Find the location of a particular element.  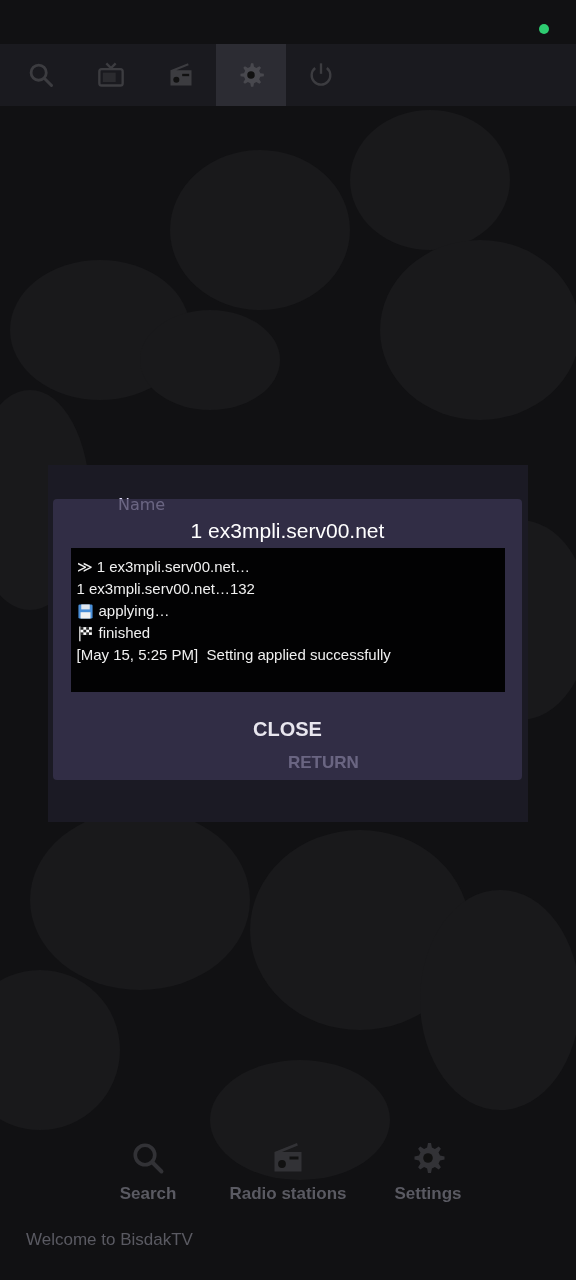

log-line: 1 ex3mpli.serv00.net…132 is located at coordinates (166, 589).